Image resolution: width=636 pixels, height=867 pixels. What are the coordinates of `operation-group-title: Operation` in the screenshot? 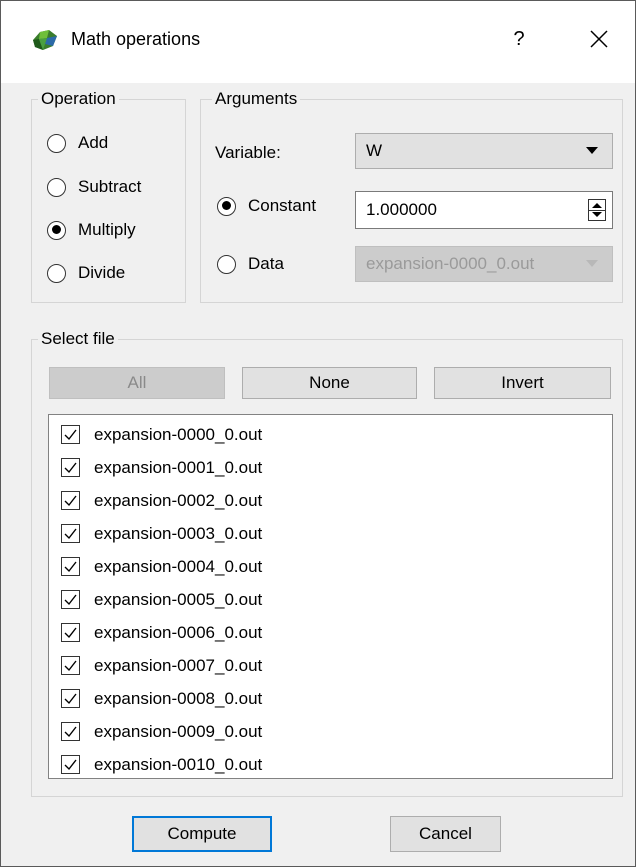 It's located at (78, 99).